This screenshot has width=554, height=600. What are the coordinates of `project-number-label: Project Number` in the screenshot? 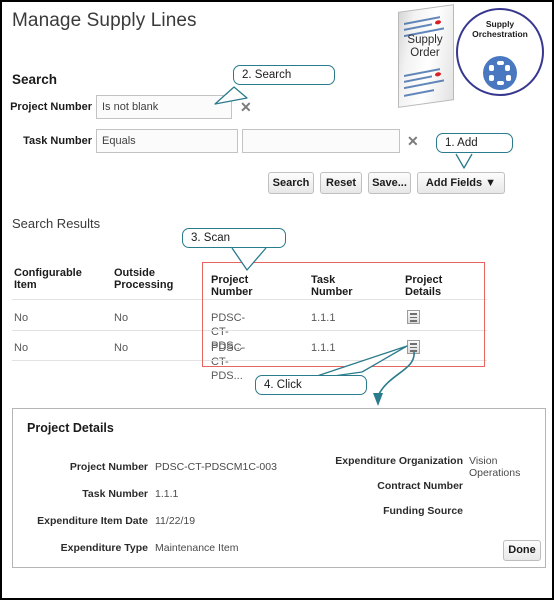 It's located at (51, 107).